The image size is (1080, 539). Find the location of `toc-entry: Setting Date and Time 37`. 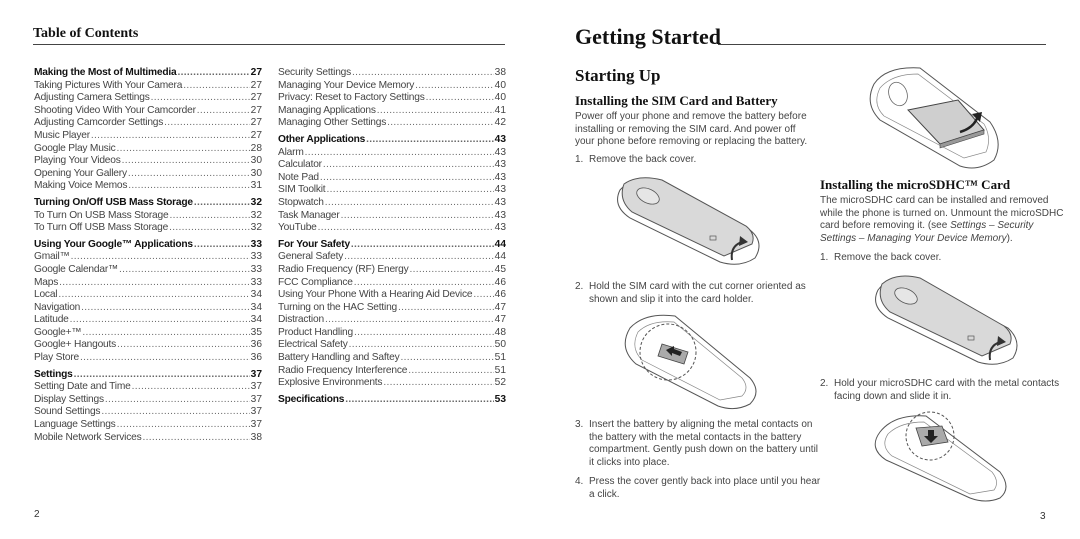

toc-entry: Setting Date and Time 37 is located at coordinates (148, 387).